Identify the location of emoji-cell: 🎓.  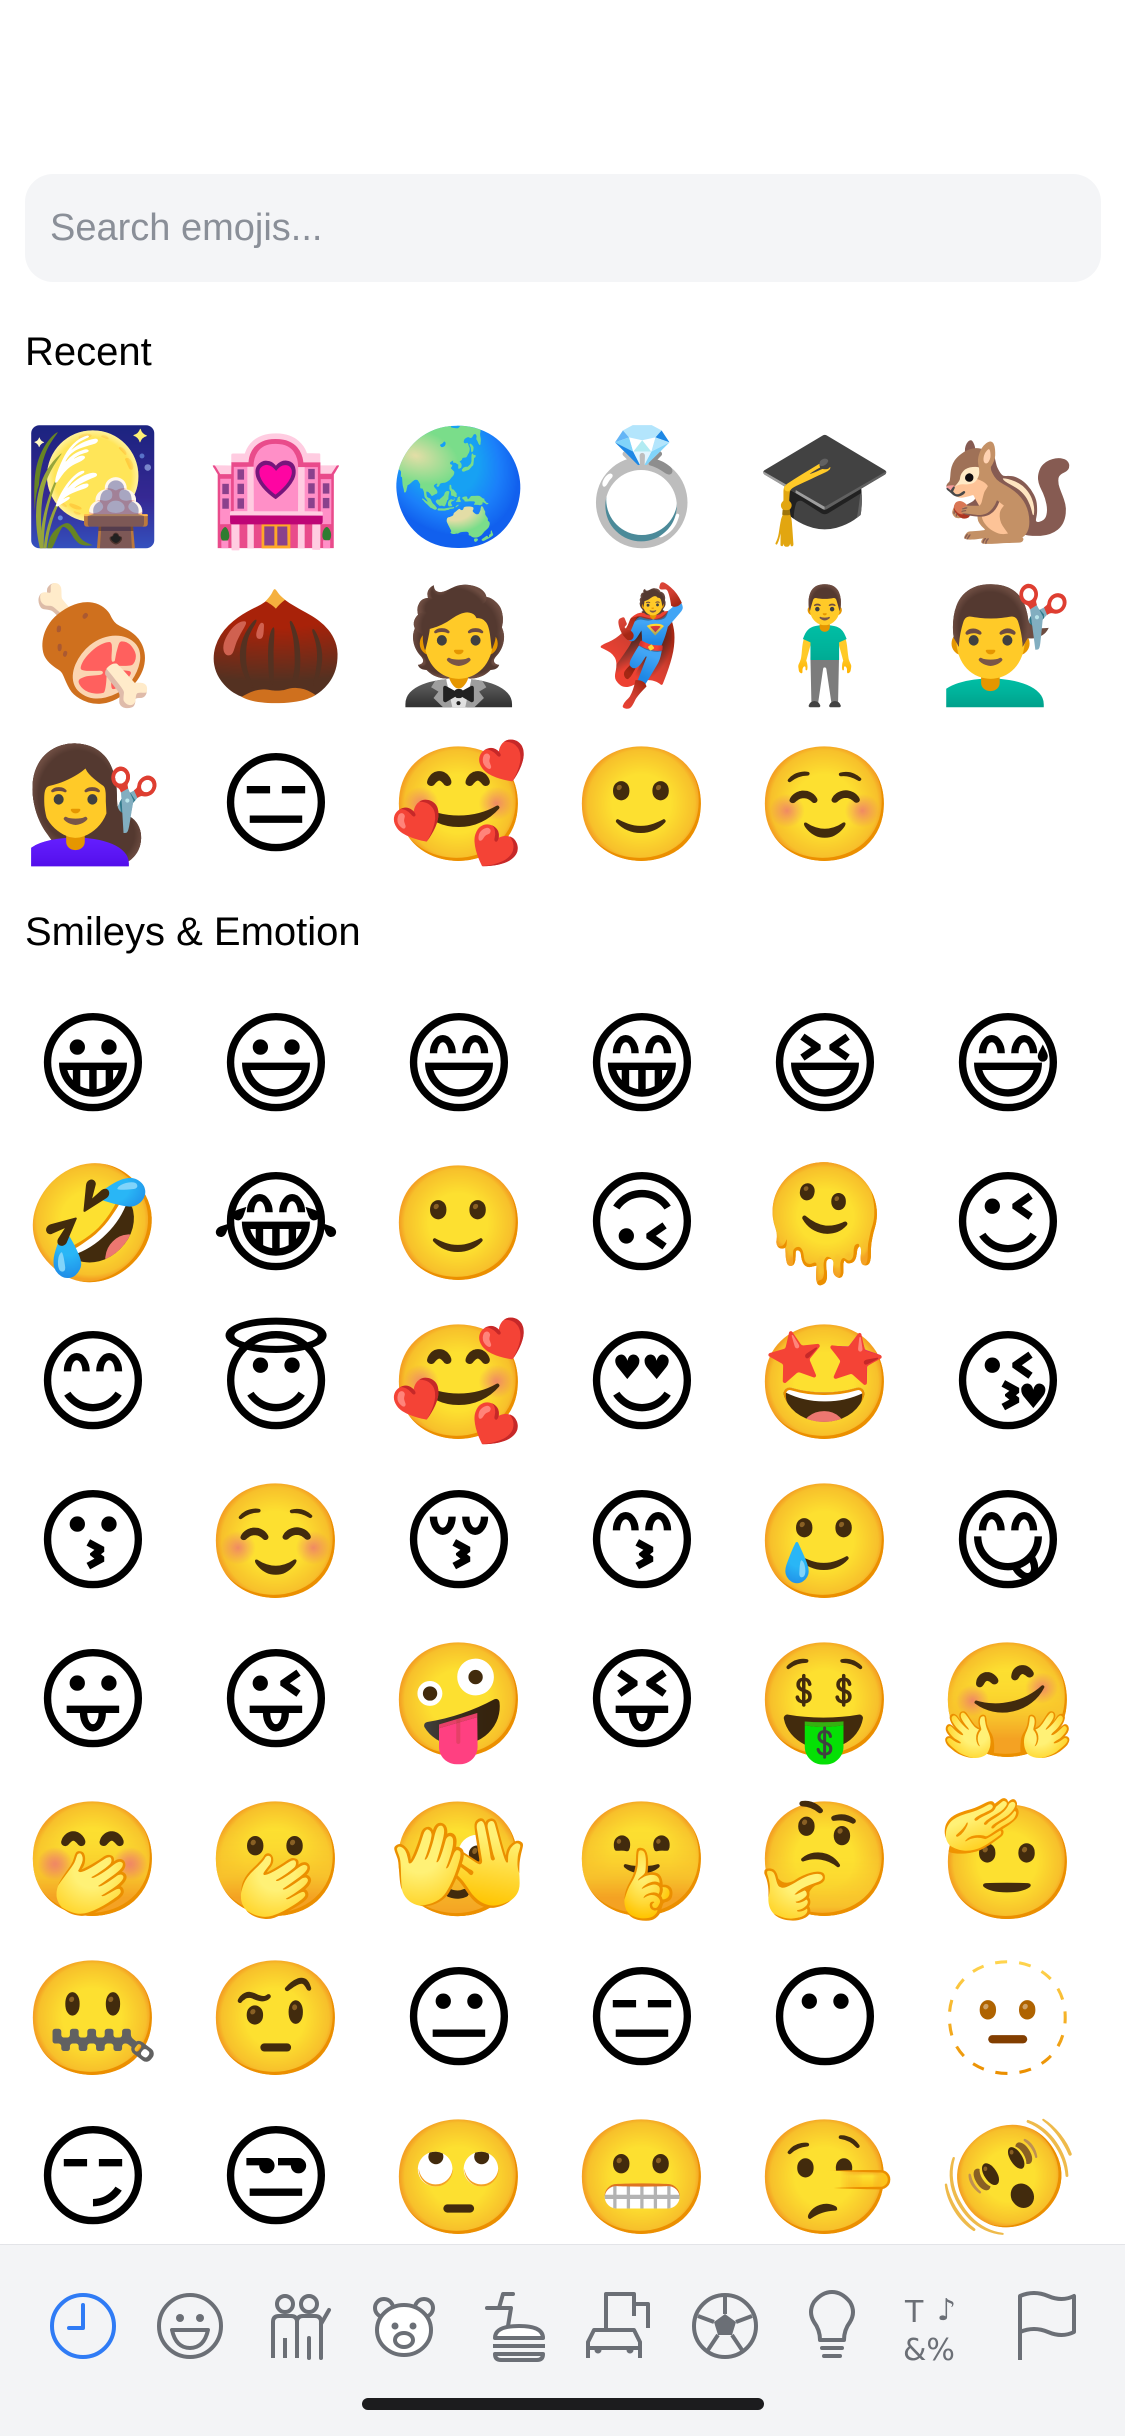
(825, 487).